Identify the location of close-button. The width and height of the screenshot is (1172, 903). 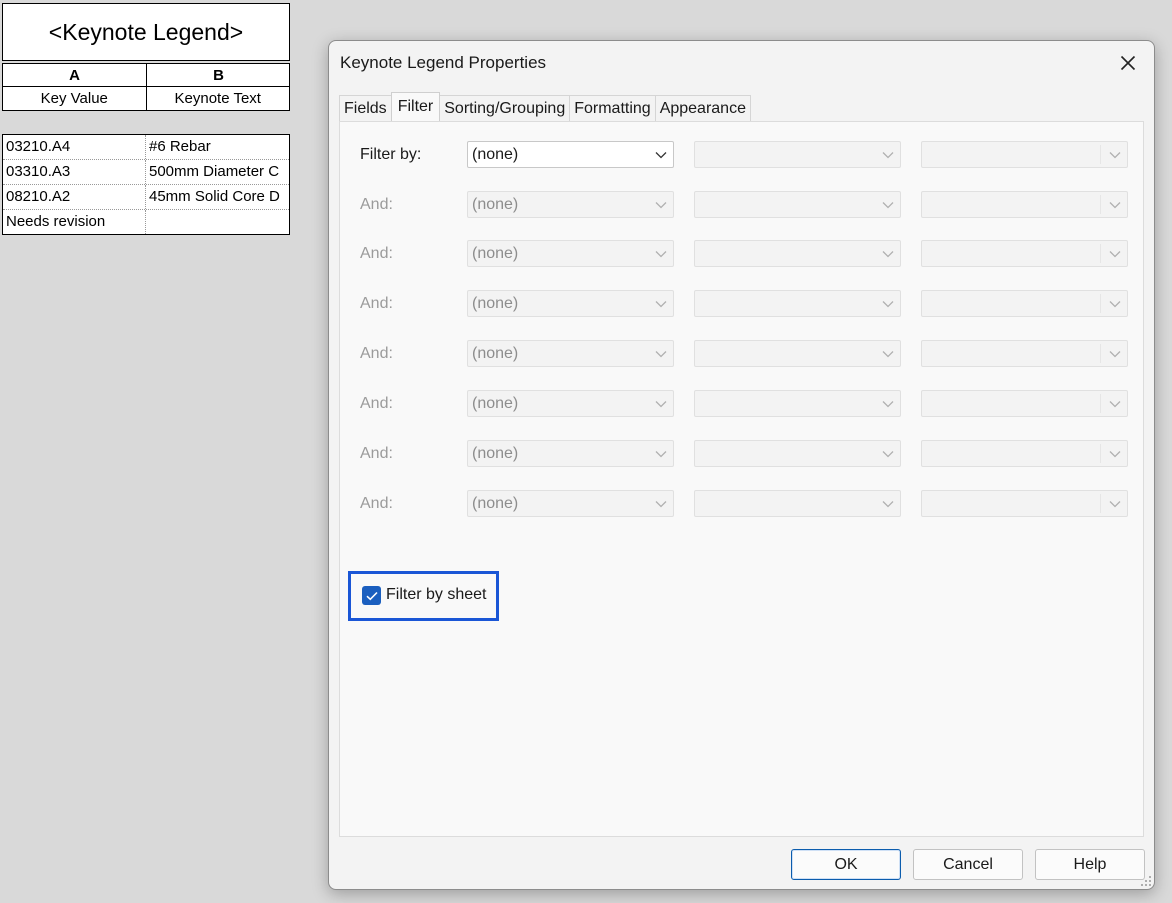
(1128, 63).